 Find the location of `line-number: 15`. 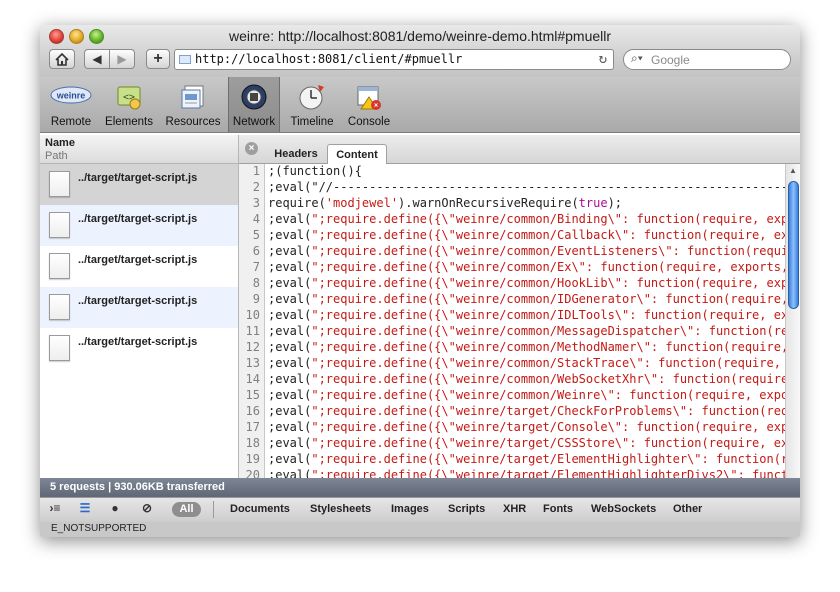

line-number: 15 is located at coordinates (252, 395).